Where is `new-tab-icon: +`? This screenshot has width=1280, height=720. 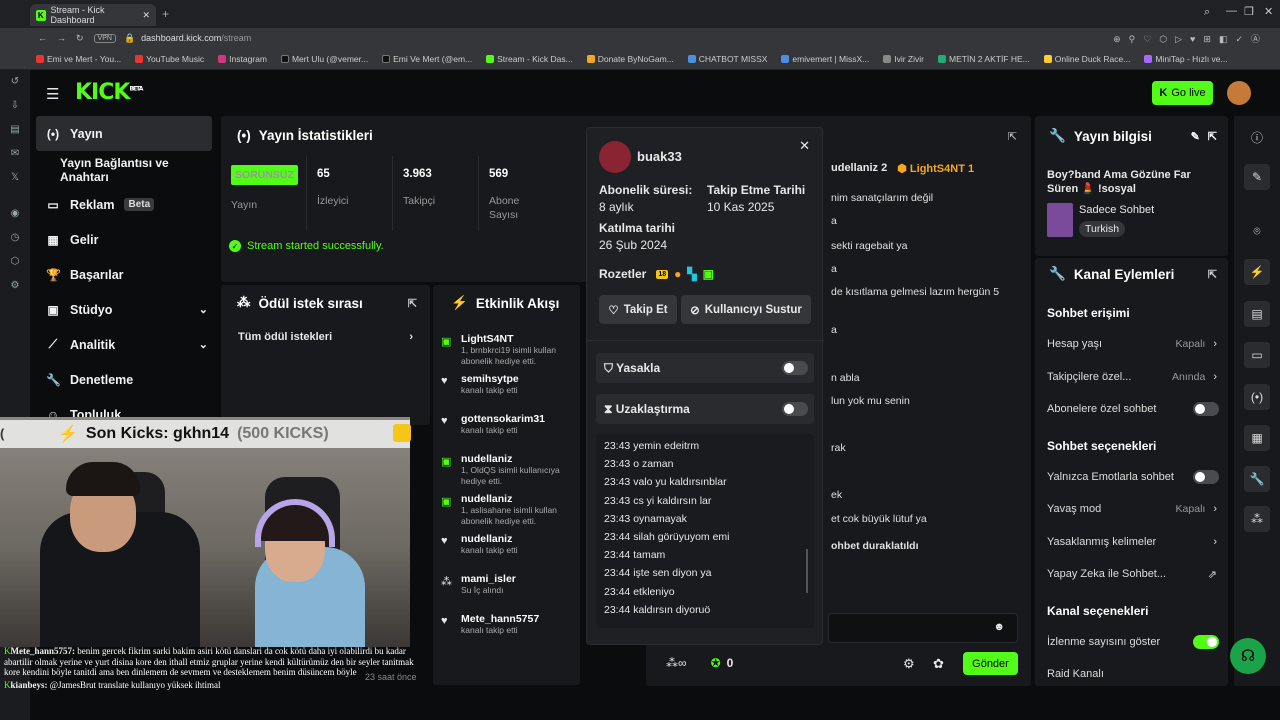 new-tab-icon: + is located at coordinates (165, 14).